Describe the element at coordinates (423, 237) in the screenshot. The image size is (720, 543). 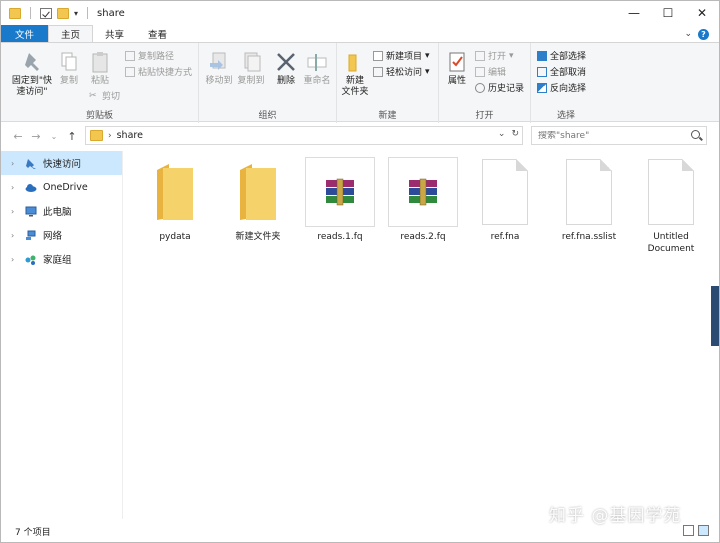
I see `item-name: reads.2.fq` at that location.